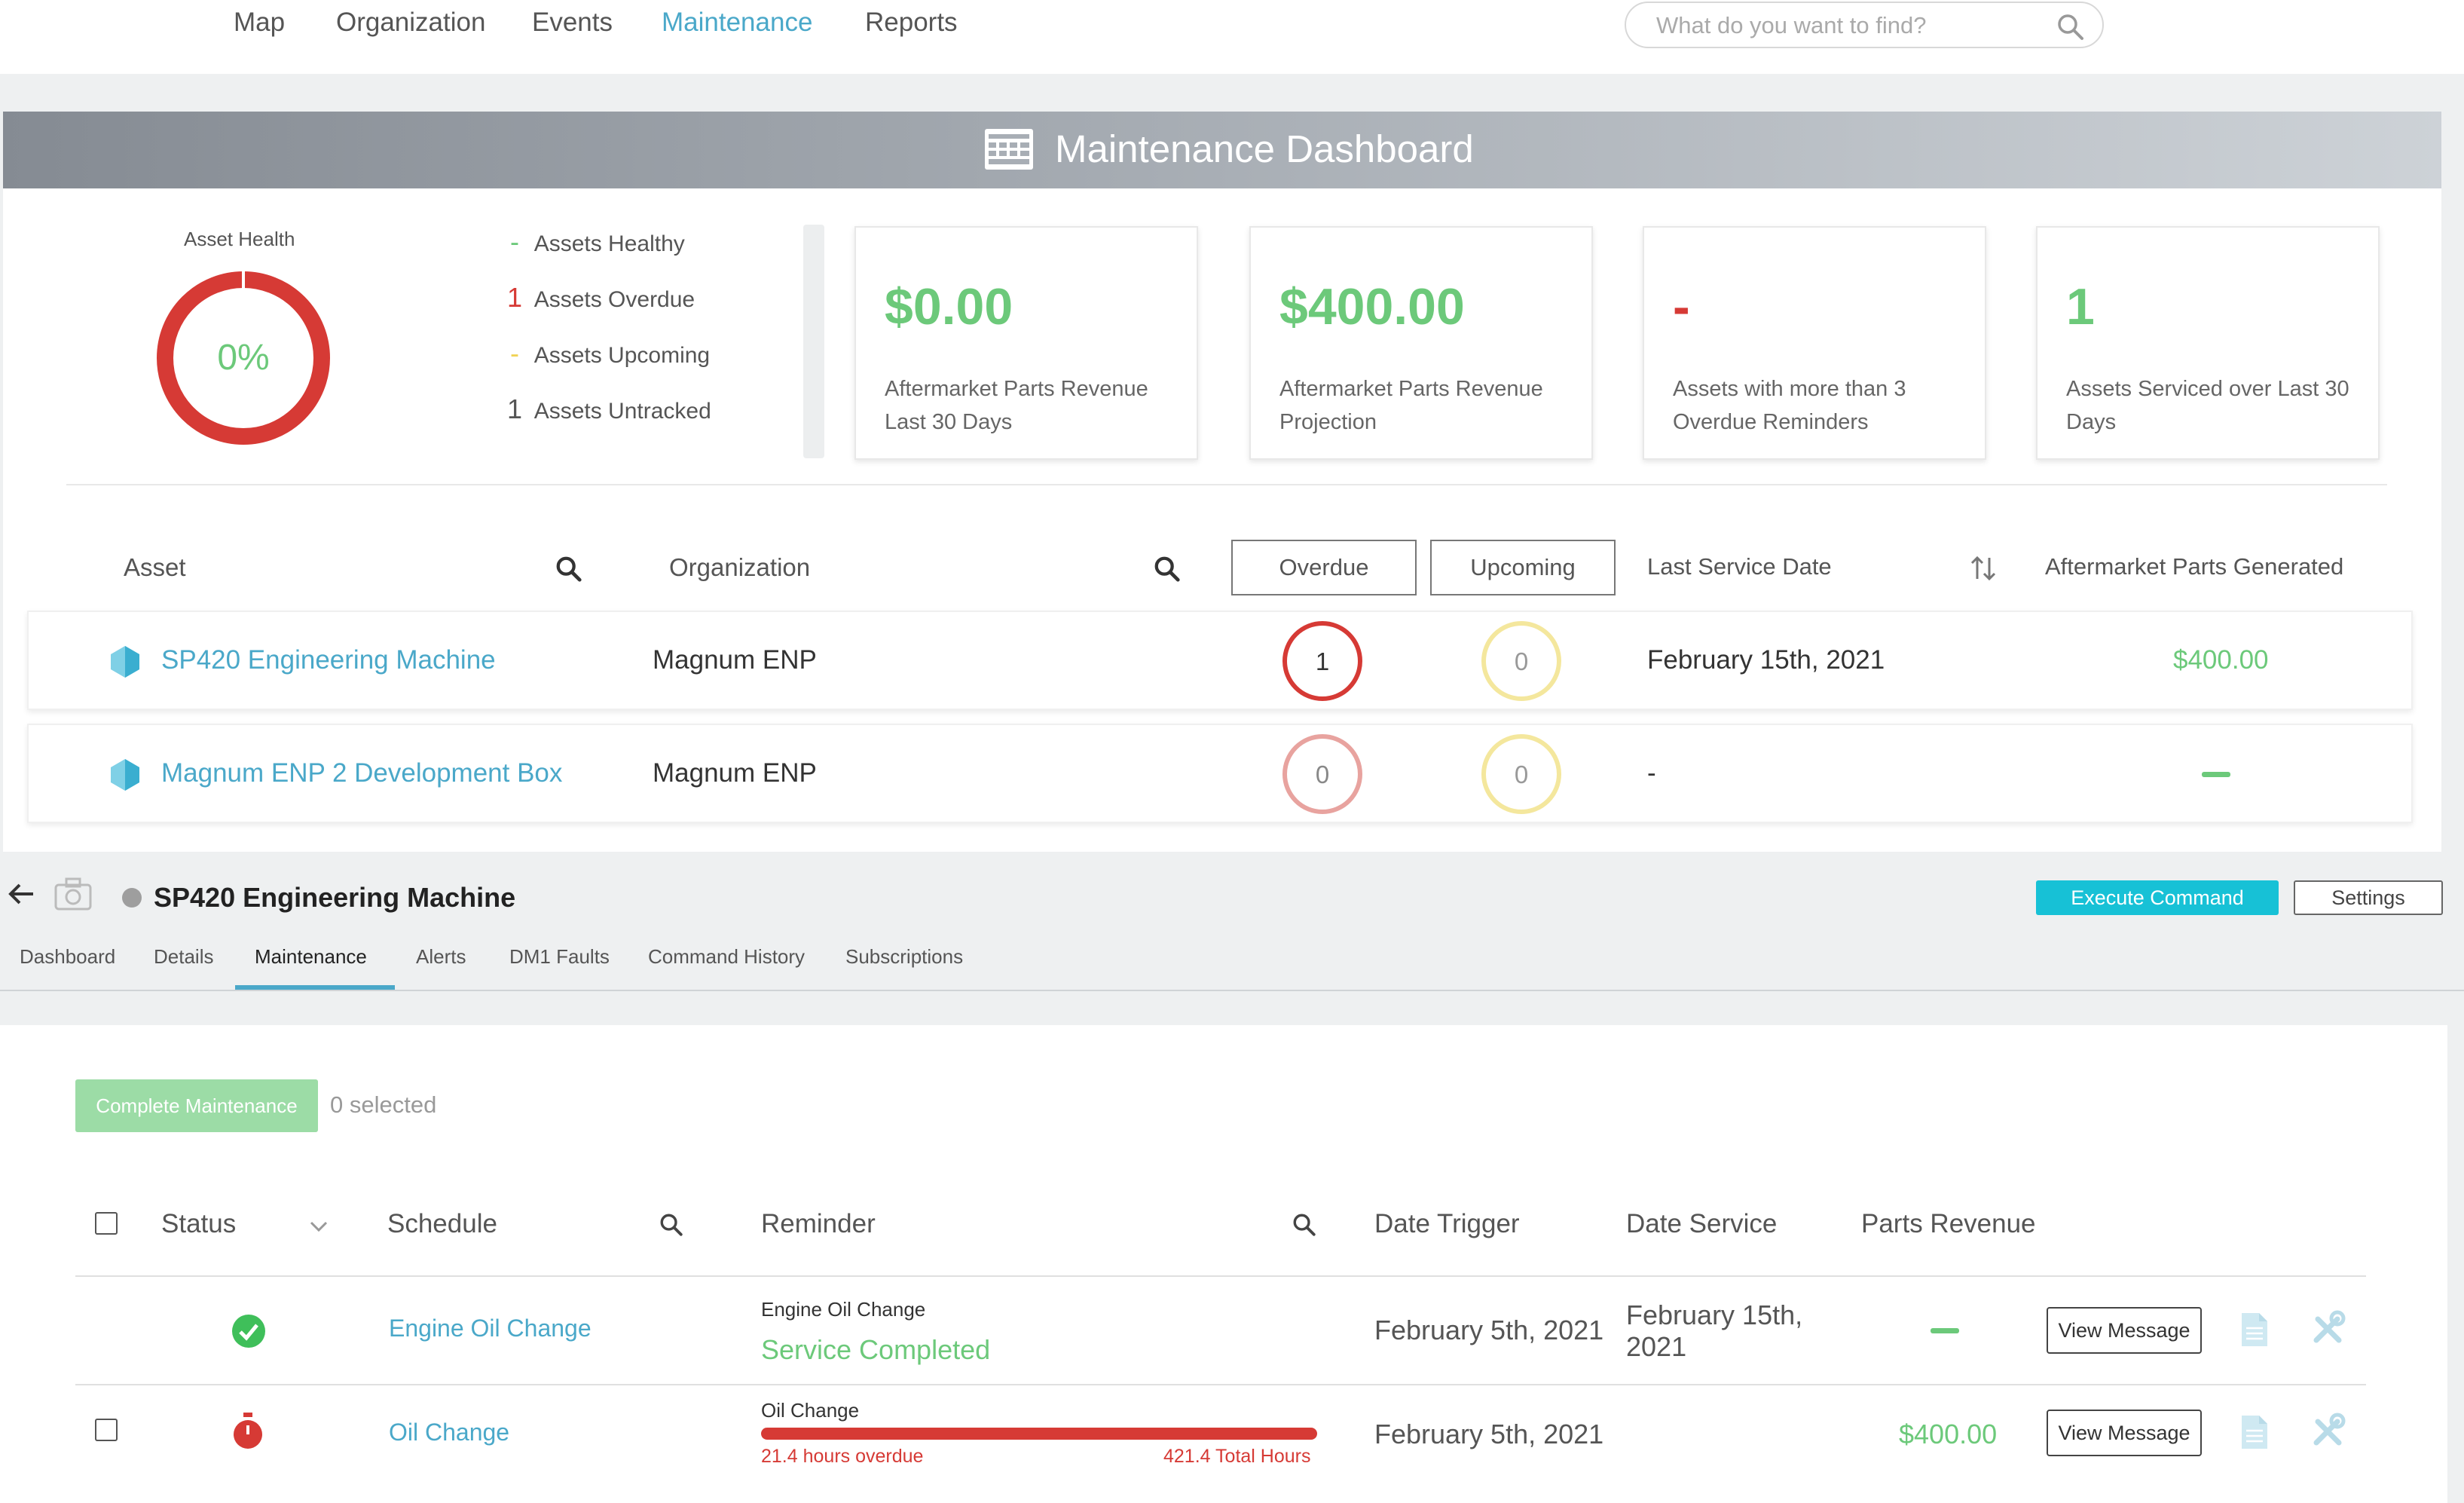  Describe the element at coordinates (1324, 567) in the screenshot. I see `overdue-filter-button: Overdue` at that location.